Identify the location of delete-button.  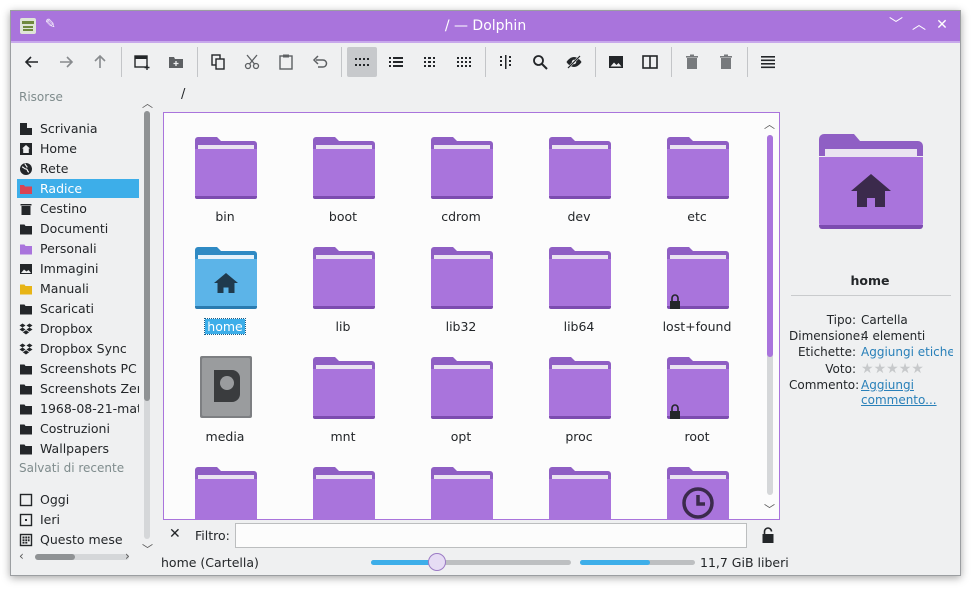
(726, 62).